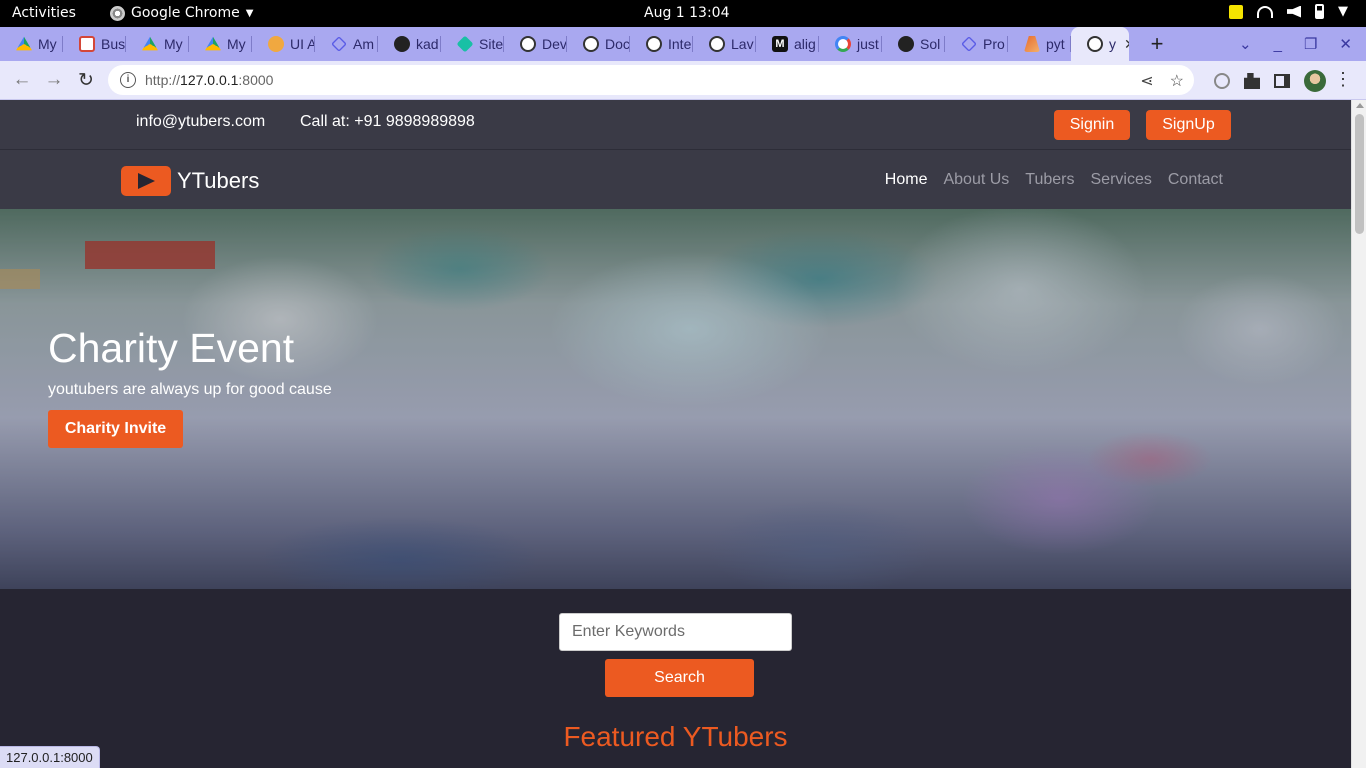  I want to click on caret-down-icon: ▼, so click(249, 13).